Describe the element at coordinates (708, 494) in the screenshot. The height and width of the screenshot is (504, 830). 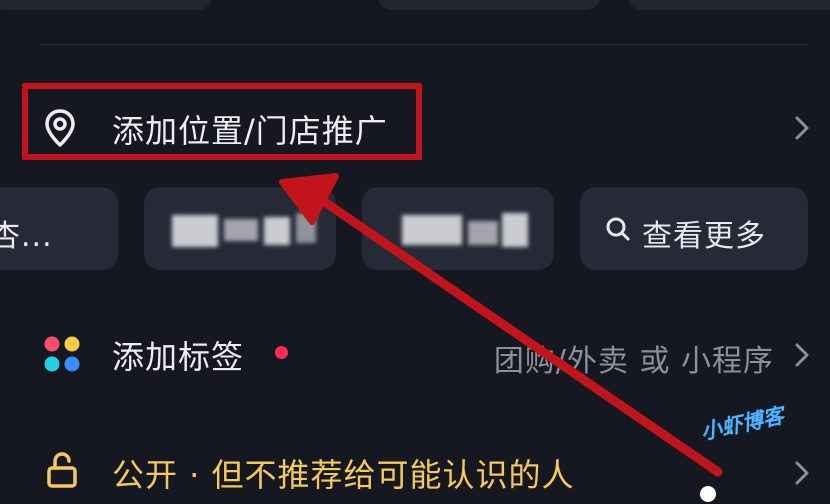
I see `toggle-knob-partial` at that location.